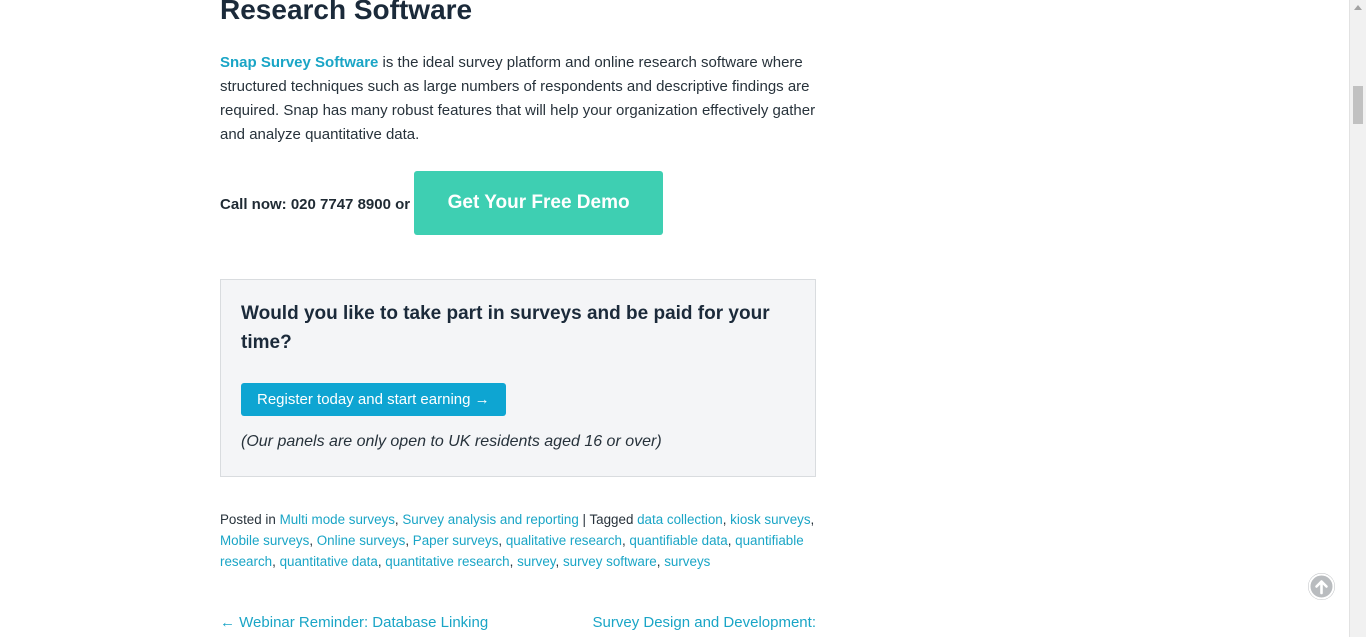 This screenshot has width=1366, height=637. What do you see at coordinates (687, 561) in the screenshot?
I see `tag-link: surveys` at bounding box center [687, 561].